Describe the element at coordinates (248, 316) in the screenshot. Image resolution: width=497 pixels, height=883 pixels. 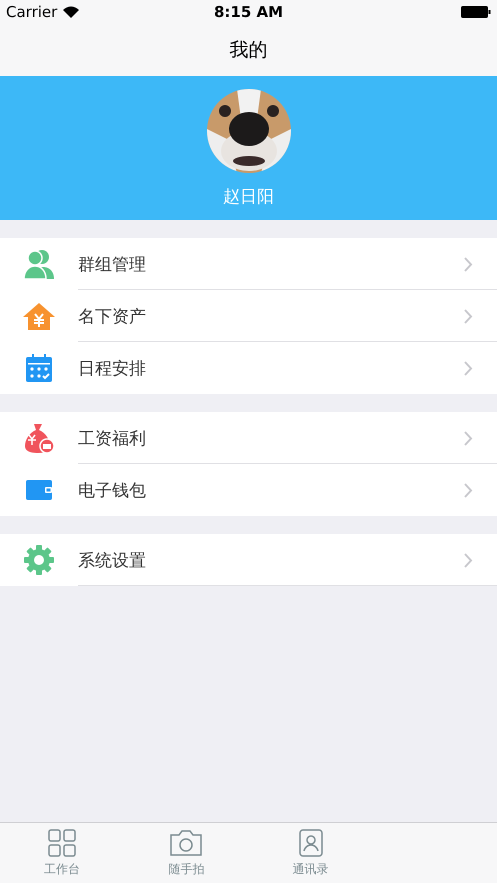
I see `menu-item: 名下资产` at that location.